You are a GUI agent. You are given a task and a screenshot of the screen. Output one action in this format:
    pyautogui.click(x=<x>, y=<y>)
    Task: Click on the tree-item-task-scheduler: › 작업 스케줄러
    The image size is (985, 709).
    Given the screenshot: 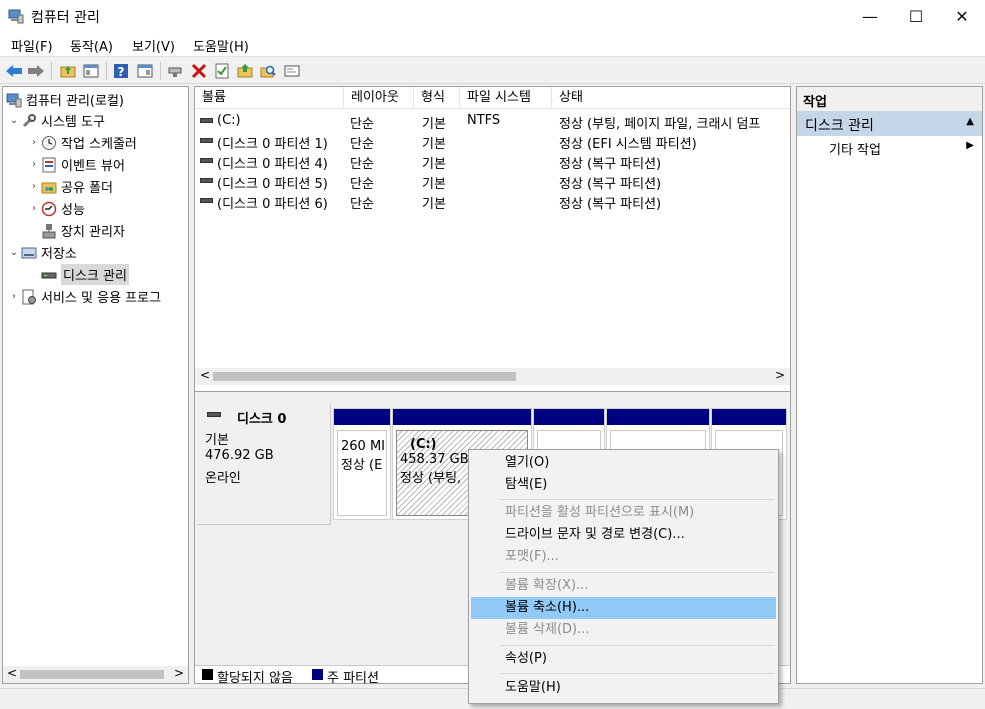 What is the action you would take?
    pyautogui.click(x=82, y=142)
    